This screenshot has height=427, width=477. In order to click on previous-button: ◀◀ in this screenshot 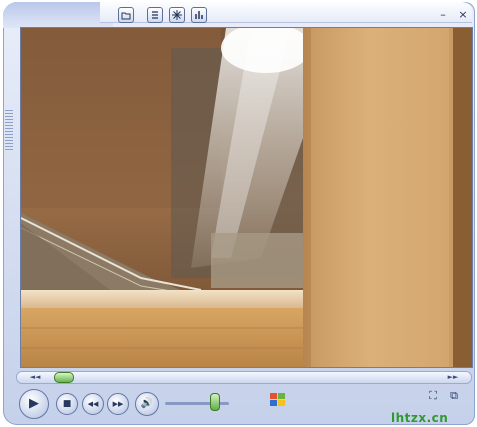, I will do `click(93, 404)`.